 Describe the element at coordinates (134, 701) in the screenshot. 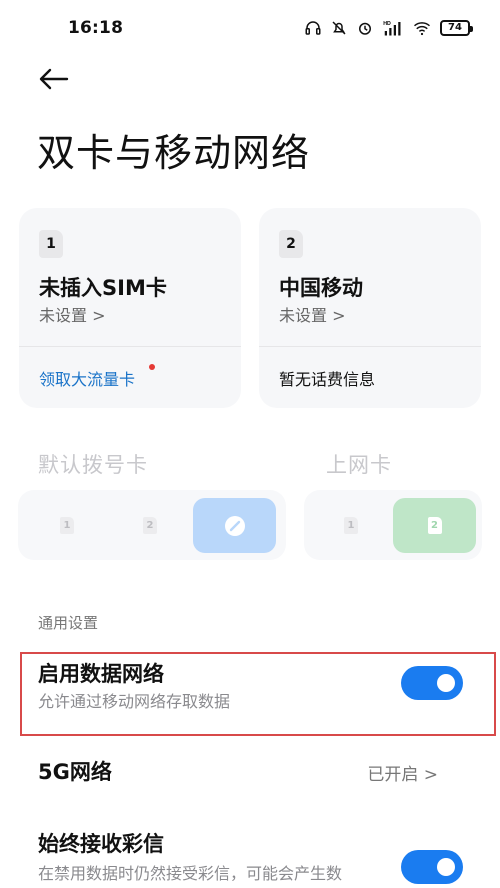

I see `setting-subtitle: 允许通过移动网络存取数据` at that location.